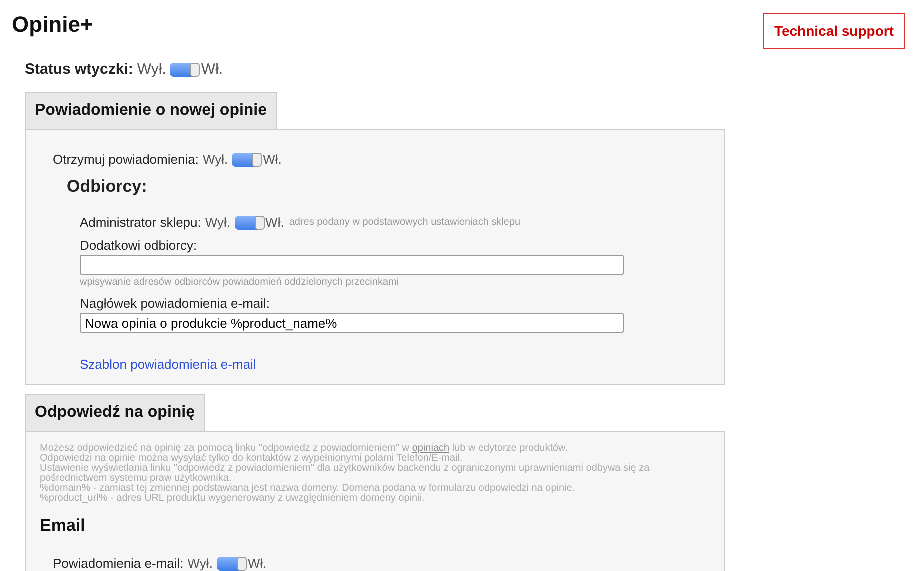  I want to click on toggle-label: Powiadomienia e-mail:, so click(118, 563).